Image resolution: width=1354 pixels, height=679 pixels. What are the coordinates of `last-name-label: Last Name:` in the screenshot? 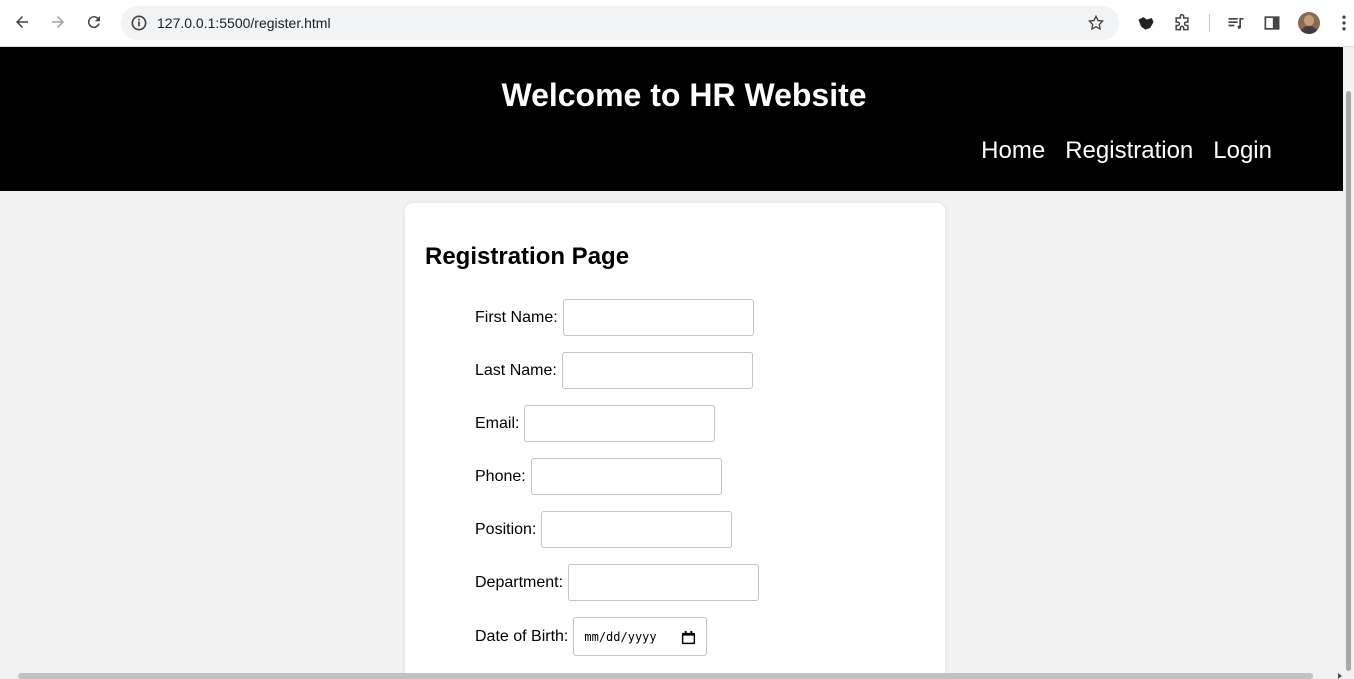 It's located at (516, 370).